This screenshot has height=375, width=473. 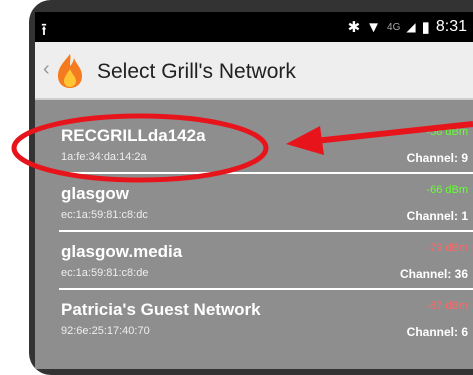 What do you see at coordinates (437, 332) in the screenshot?
I see `network-channel: Channel: 6` at bounding box center [437, 332].